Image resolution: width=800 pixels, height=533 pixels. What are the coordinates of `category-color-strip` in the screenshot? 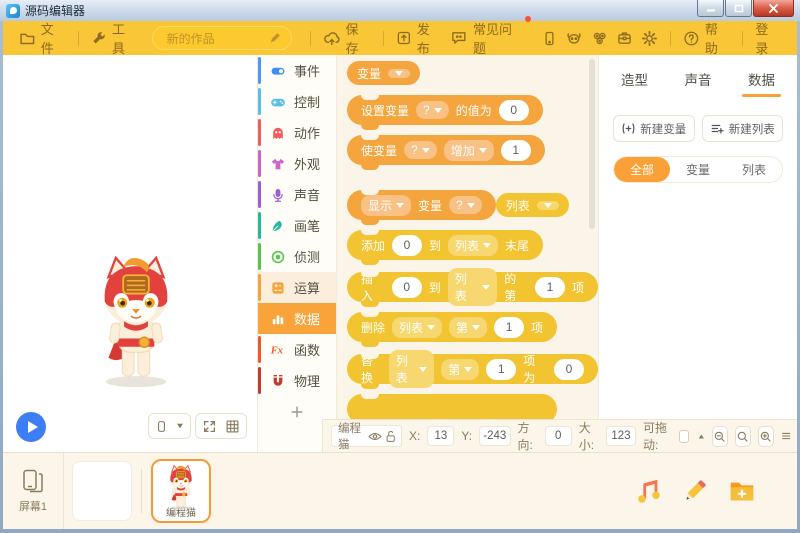 It's located at (259, 163).